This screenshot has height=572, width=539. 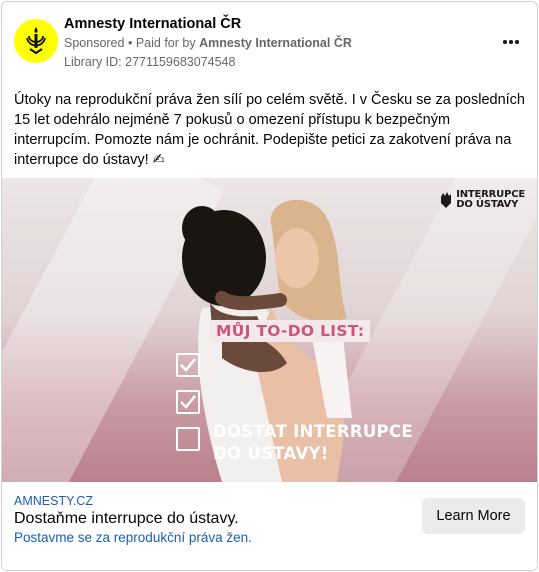 What do you see at coordinates (126, 519) in the screenshot?
I see `link-headline: Dostaňme interrupce do ústavy.` at bounding box center [126, 519].